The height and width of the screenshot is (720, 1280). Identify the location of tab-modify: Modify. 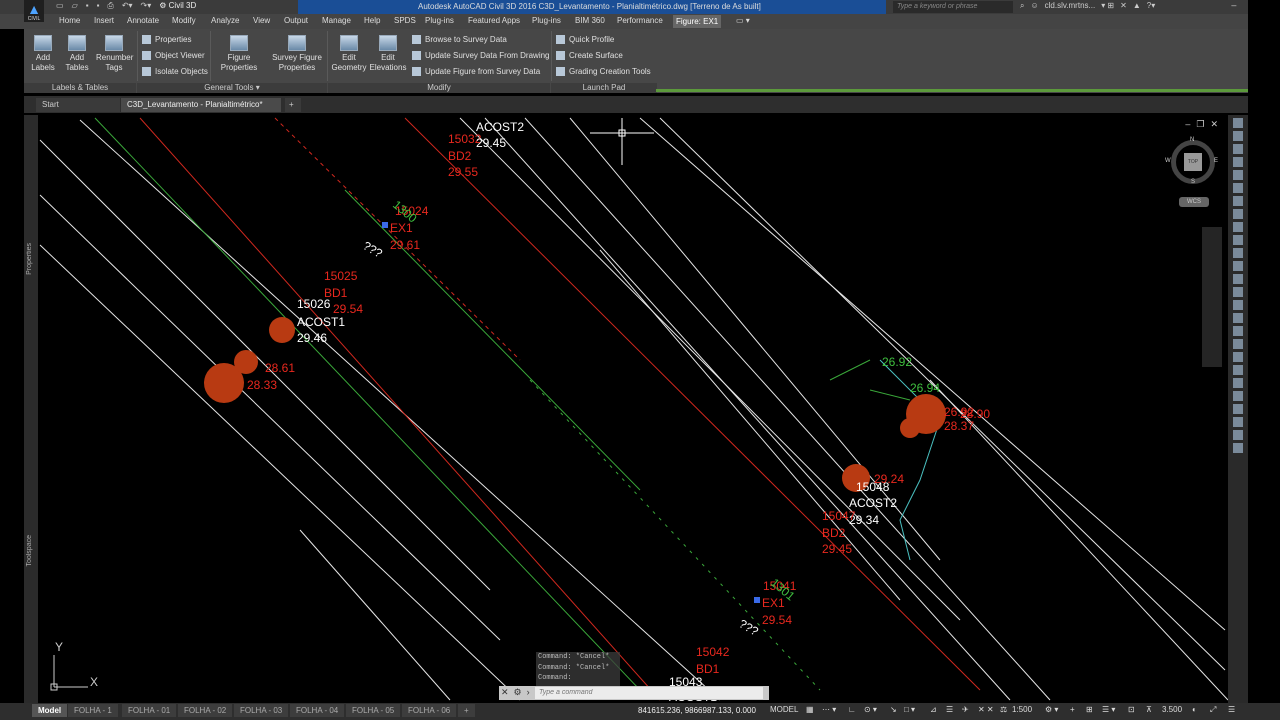
(184, 20).